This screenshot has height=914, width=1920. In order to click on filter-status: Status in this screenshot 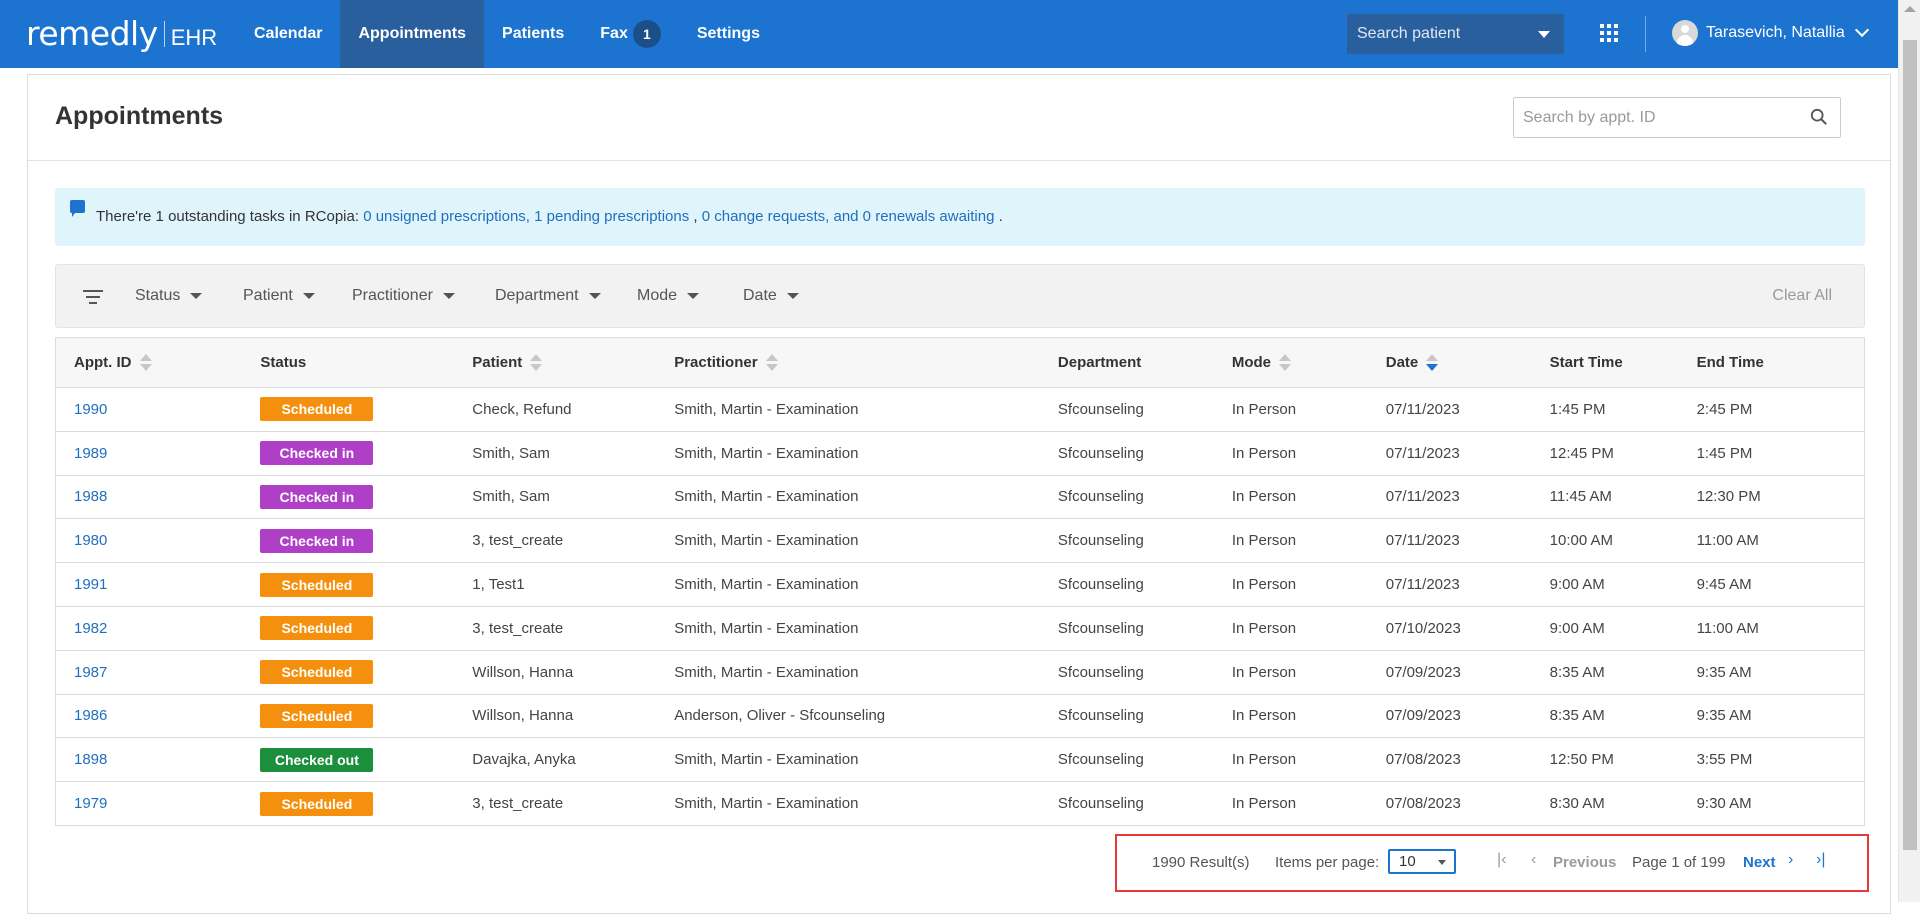, I will do `click(169, 296)`.